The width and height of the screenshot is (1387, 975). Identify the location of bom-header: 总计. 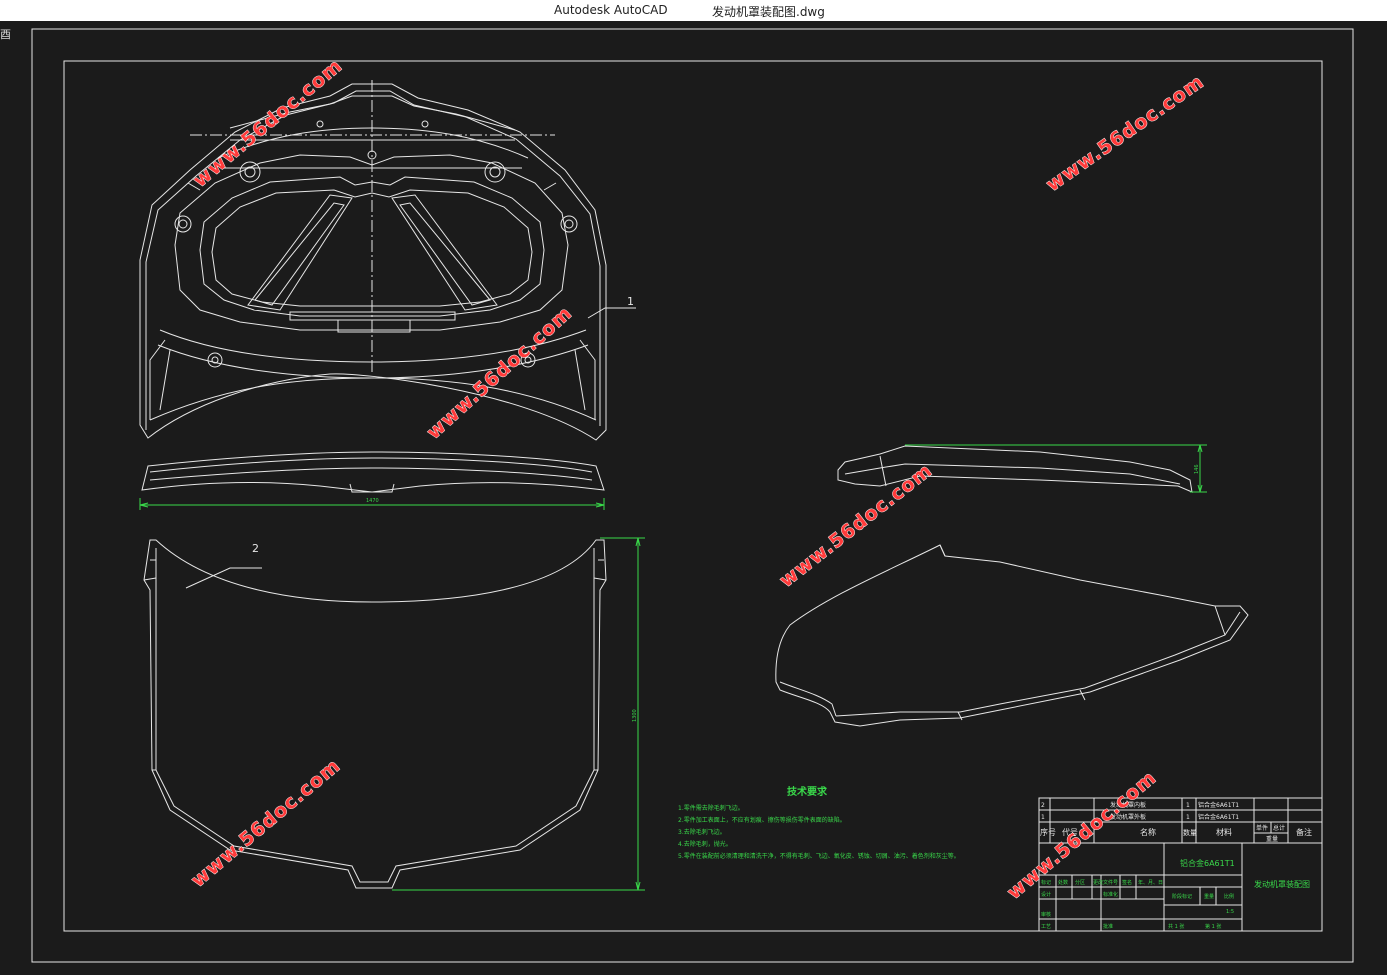
(1279, 828).